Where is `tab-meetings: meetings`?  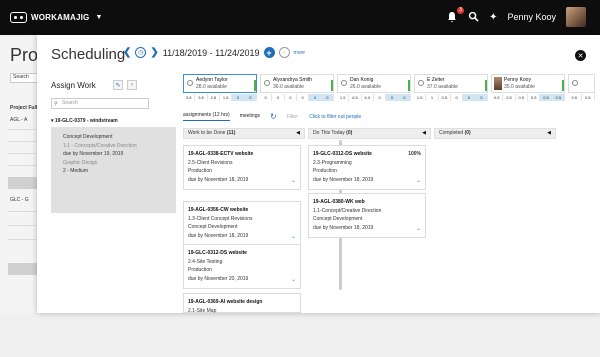 tab-meetings: meetings is located at coordinates (250, 117).